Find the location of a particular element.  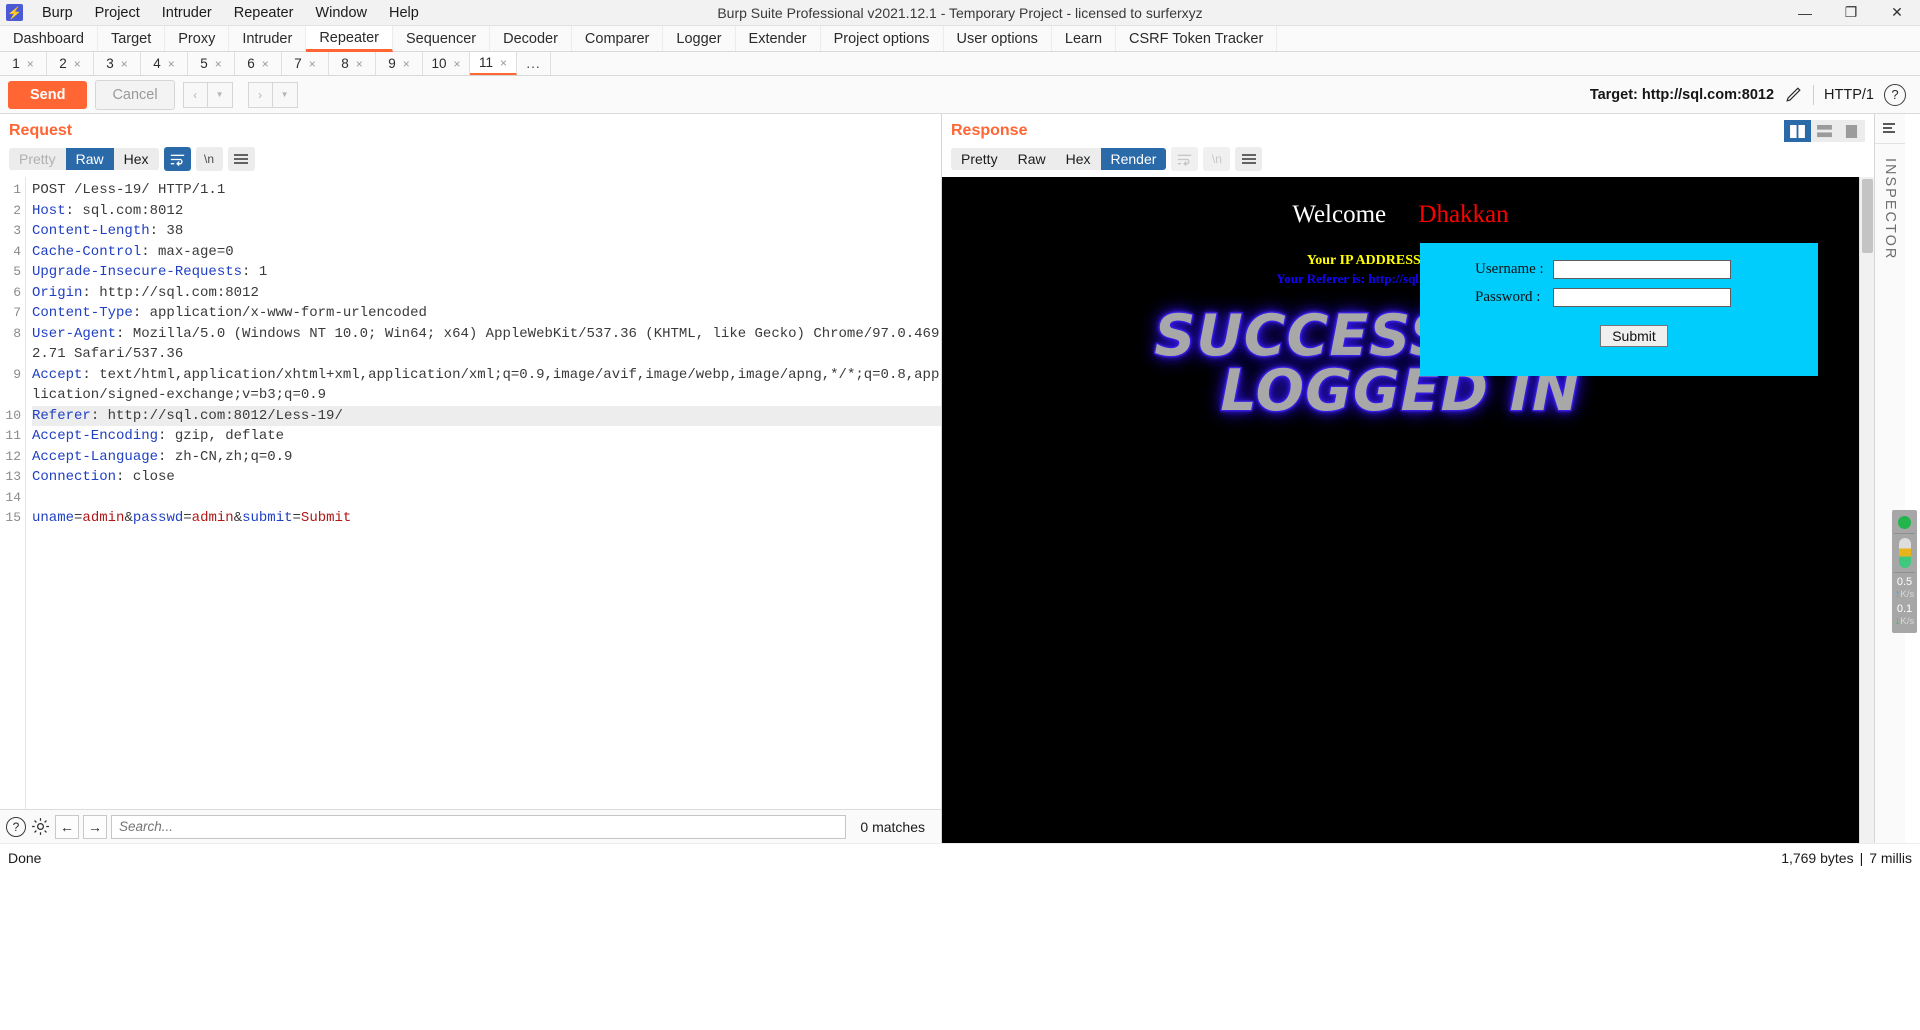

http-version-label: HTTP/1 is located at coordinates (1849, 95).